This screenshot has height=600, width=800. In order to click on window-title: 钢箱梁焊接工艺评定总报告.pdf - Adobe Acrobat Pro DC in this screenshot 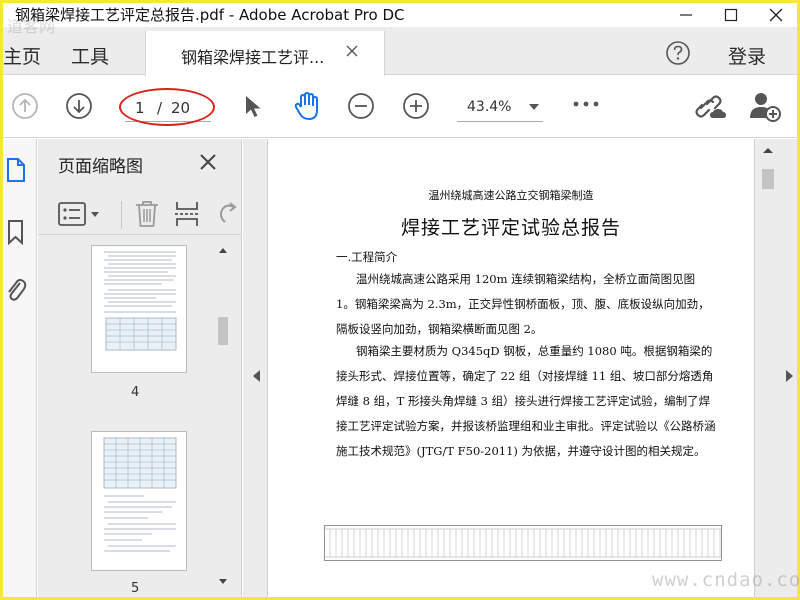, I will do `click(210, 15)`.